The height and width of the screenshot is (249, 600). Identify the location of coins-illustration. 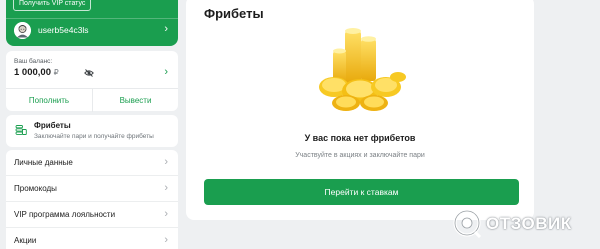
(362, 69).